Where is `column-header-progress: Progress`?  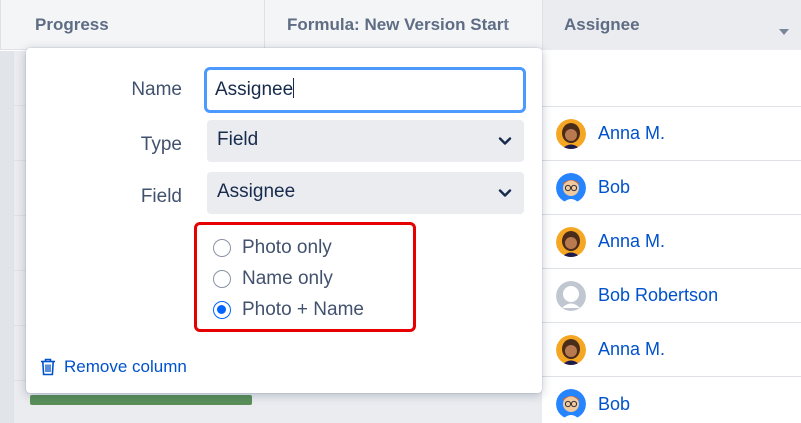 column-header-progress: Progress is located at coordinates (132, 25).